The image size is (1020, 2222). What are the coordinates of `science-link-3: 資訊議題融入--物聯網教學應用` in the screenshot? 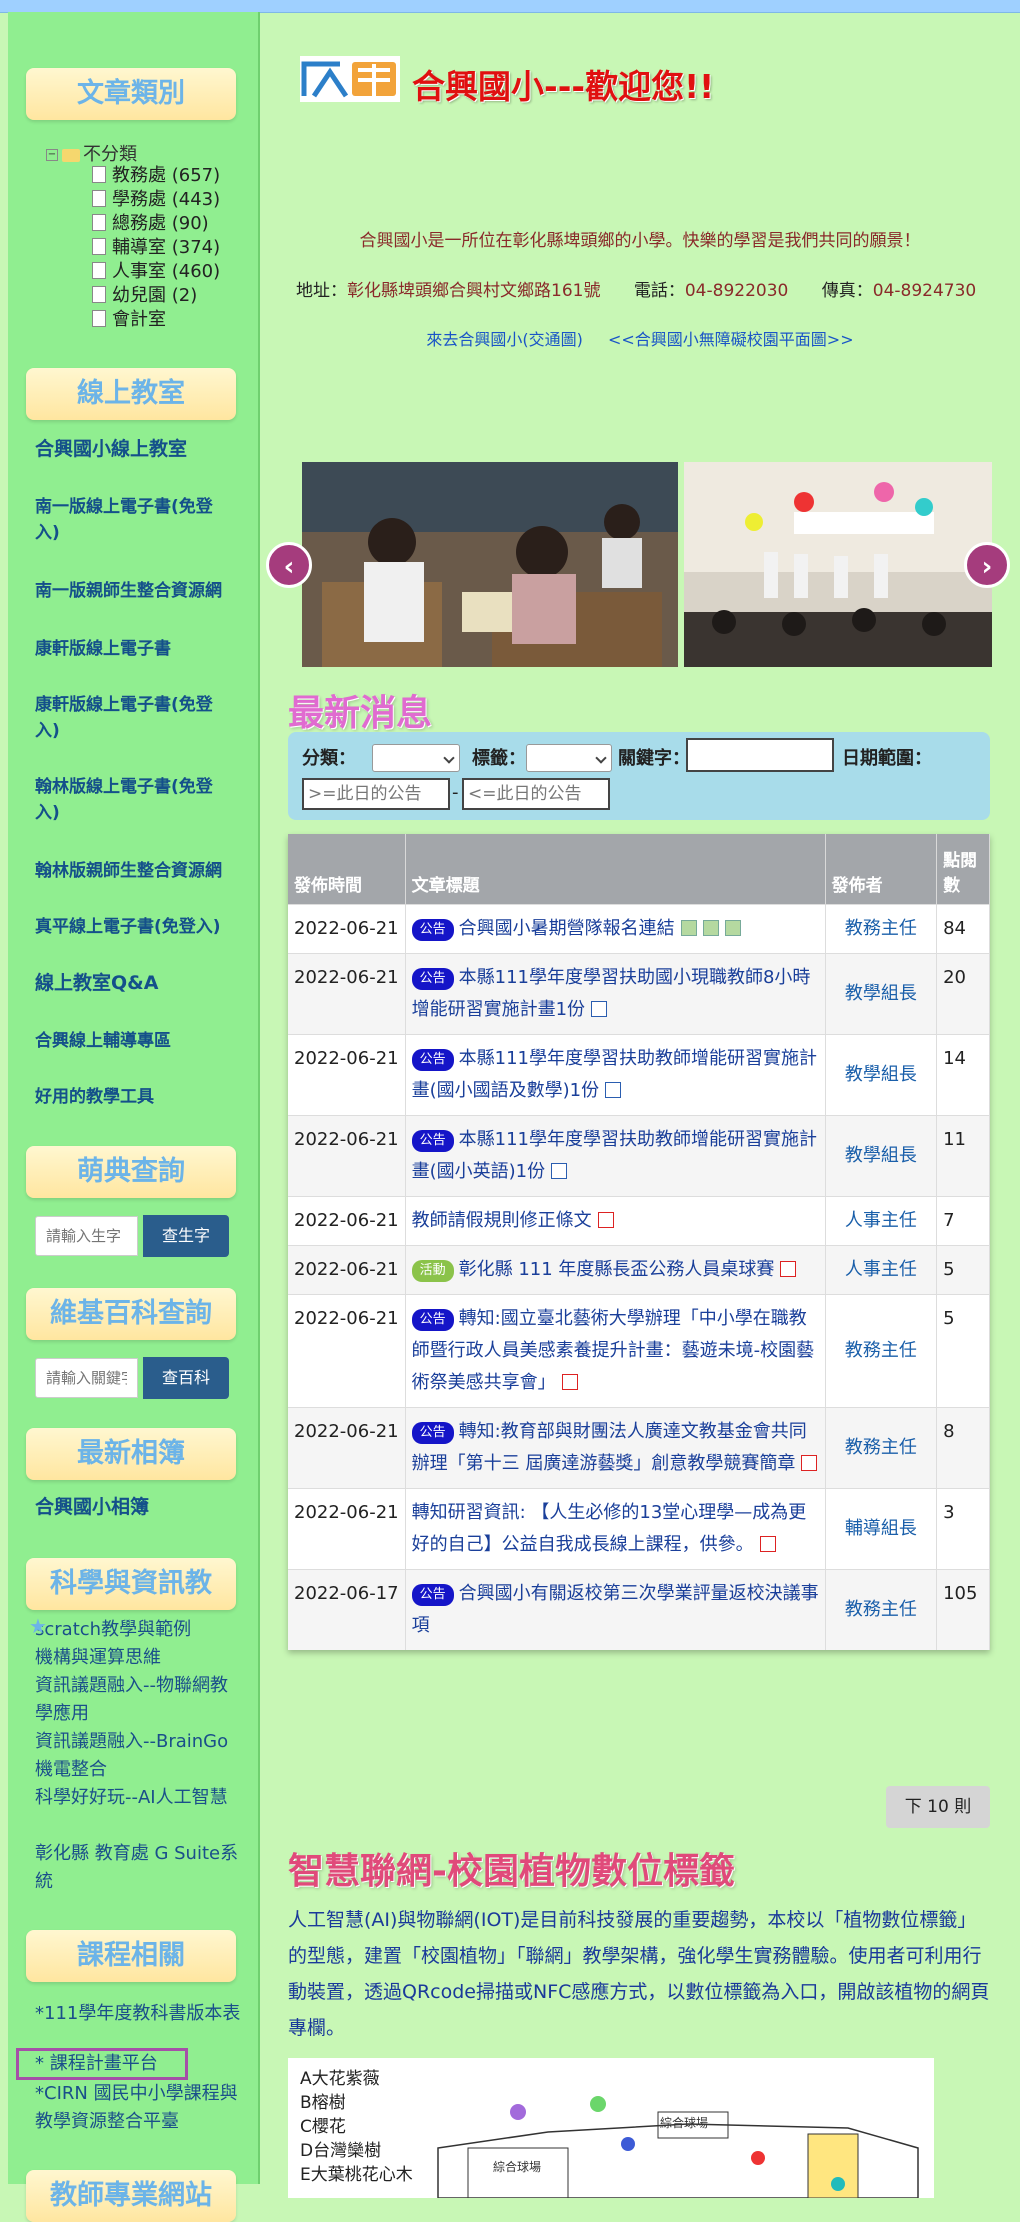 It's located at (140, 1700).